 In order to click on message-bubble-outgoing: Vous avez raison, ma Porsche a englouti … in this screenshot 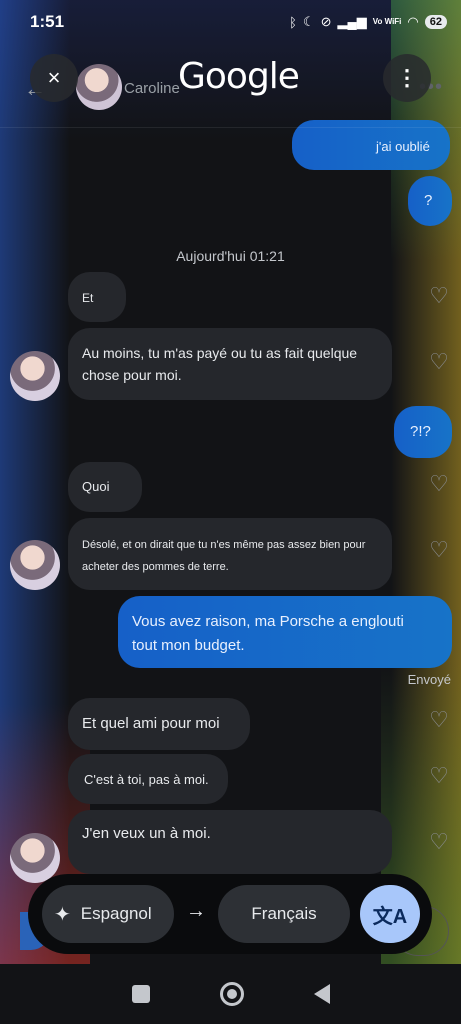, I will do `click(285, 632)`.